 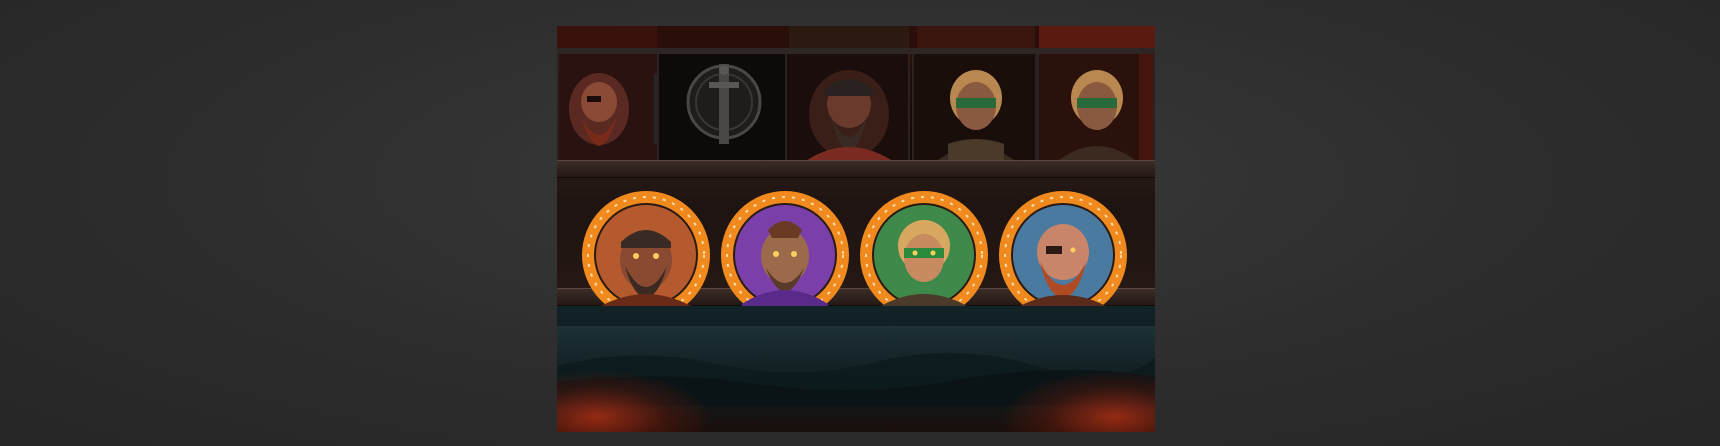 What do you see at coordinates (856, 239) in the screenshot?
I see `portrait-band` at bounding box center [856, 239].